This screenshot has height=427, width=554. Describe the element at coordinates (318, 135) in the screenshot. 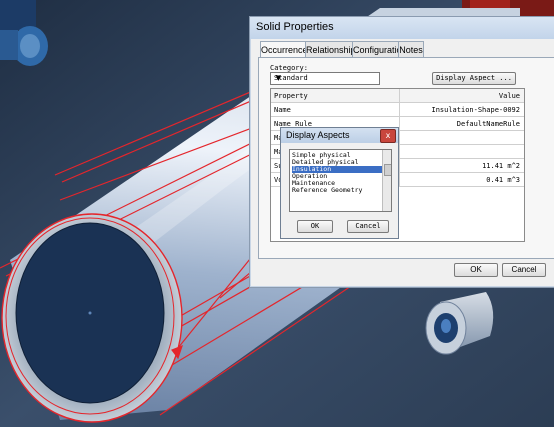

I see `popup-title: Display Aspects` at that location.